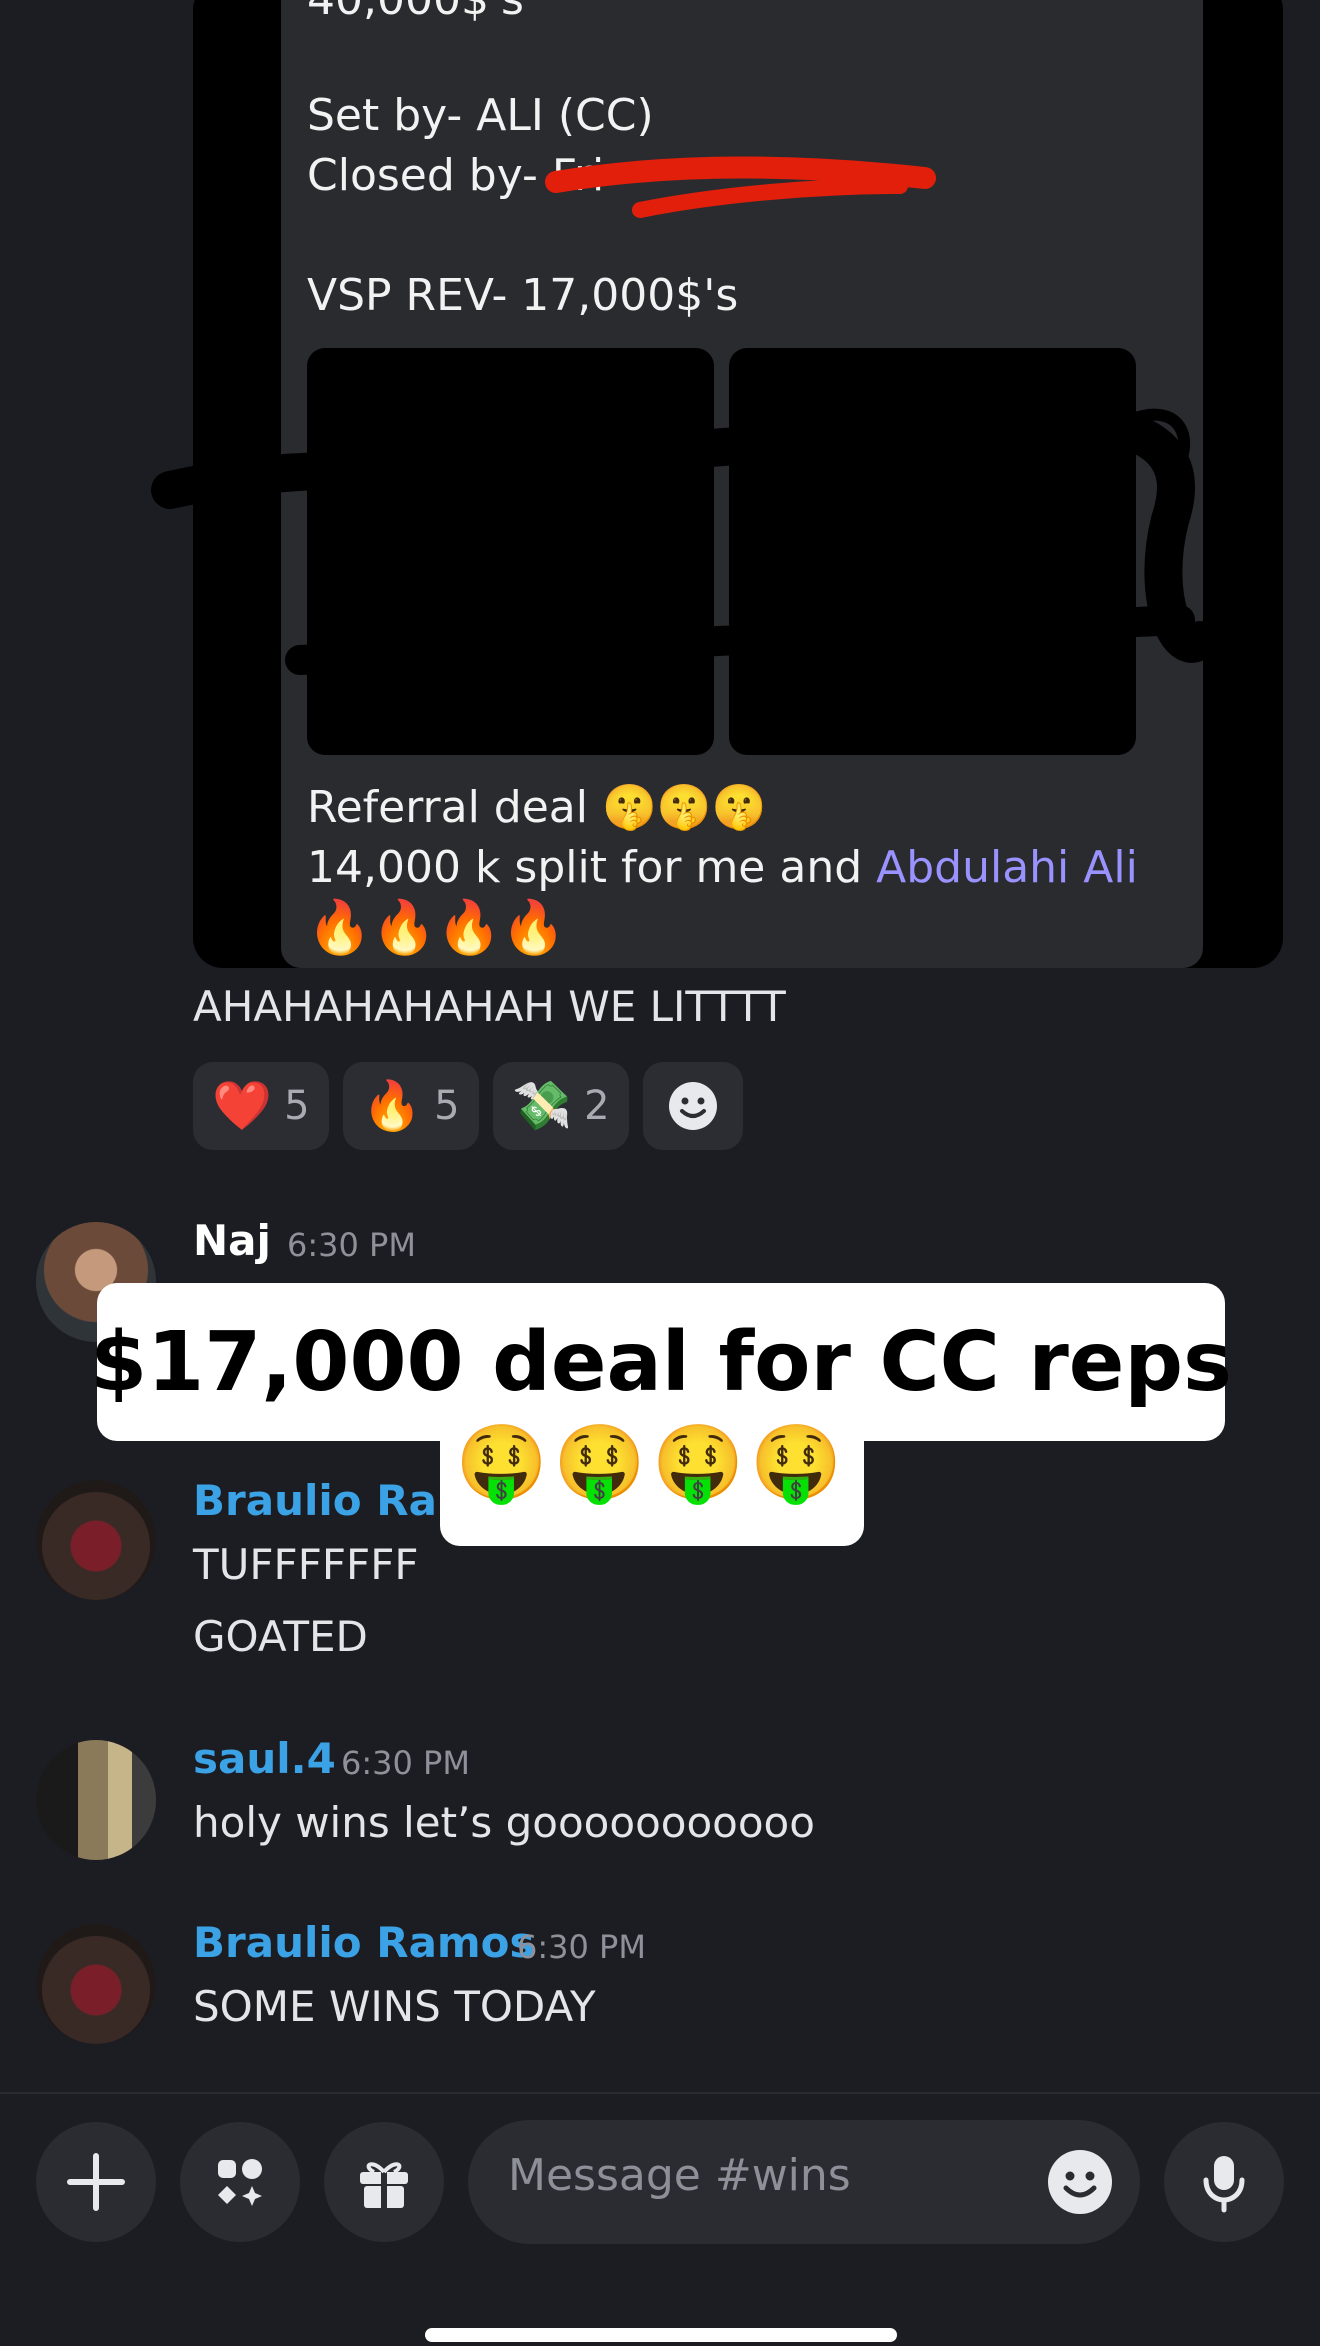 The image size is (1320, 2346). What do you see at coordinates (504, 1822) in the screenshot?
I see `message-text: holy wins let’s gooooooooooo` at bounding box center [504, 1822].